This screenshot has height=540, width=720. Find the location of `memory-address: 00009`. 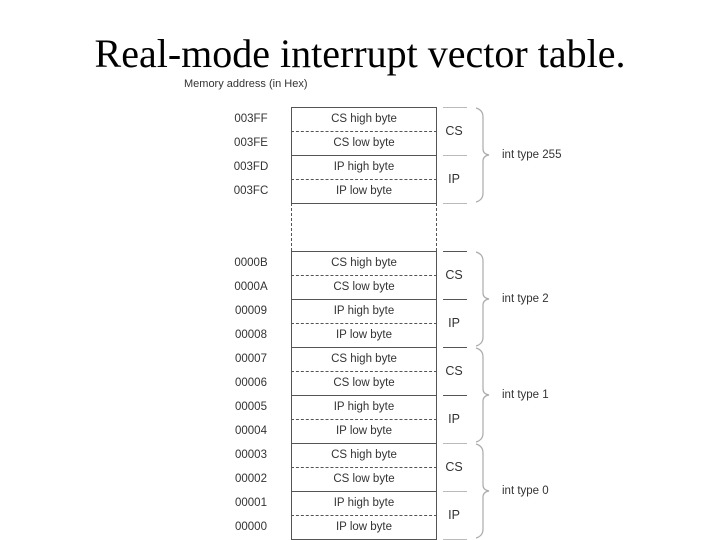

memory-address: 00009 is located at coordinates (251, 311).